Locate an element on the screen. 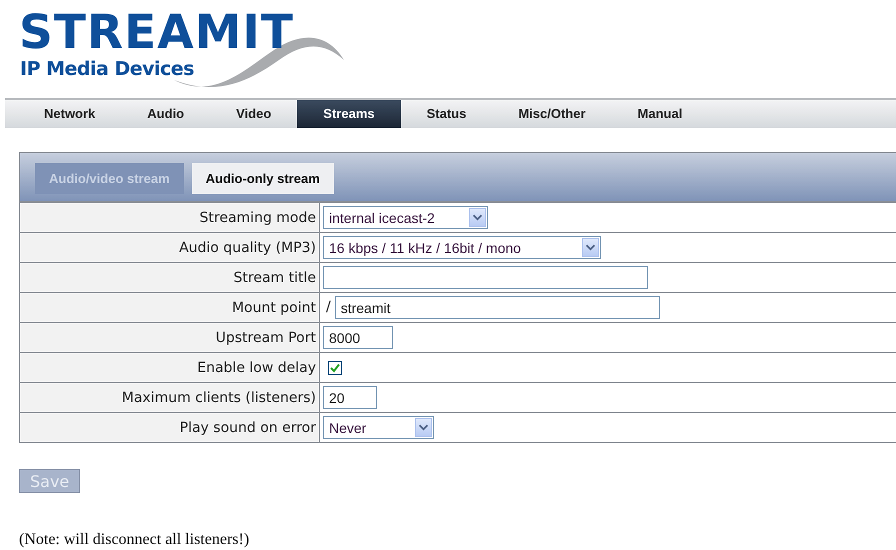 This screenshot has height=550, width=896. field-label: Streaming mode is located at coordinates (170, 217).